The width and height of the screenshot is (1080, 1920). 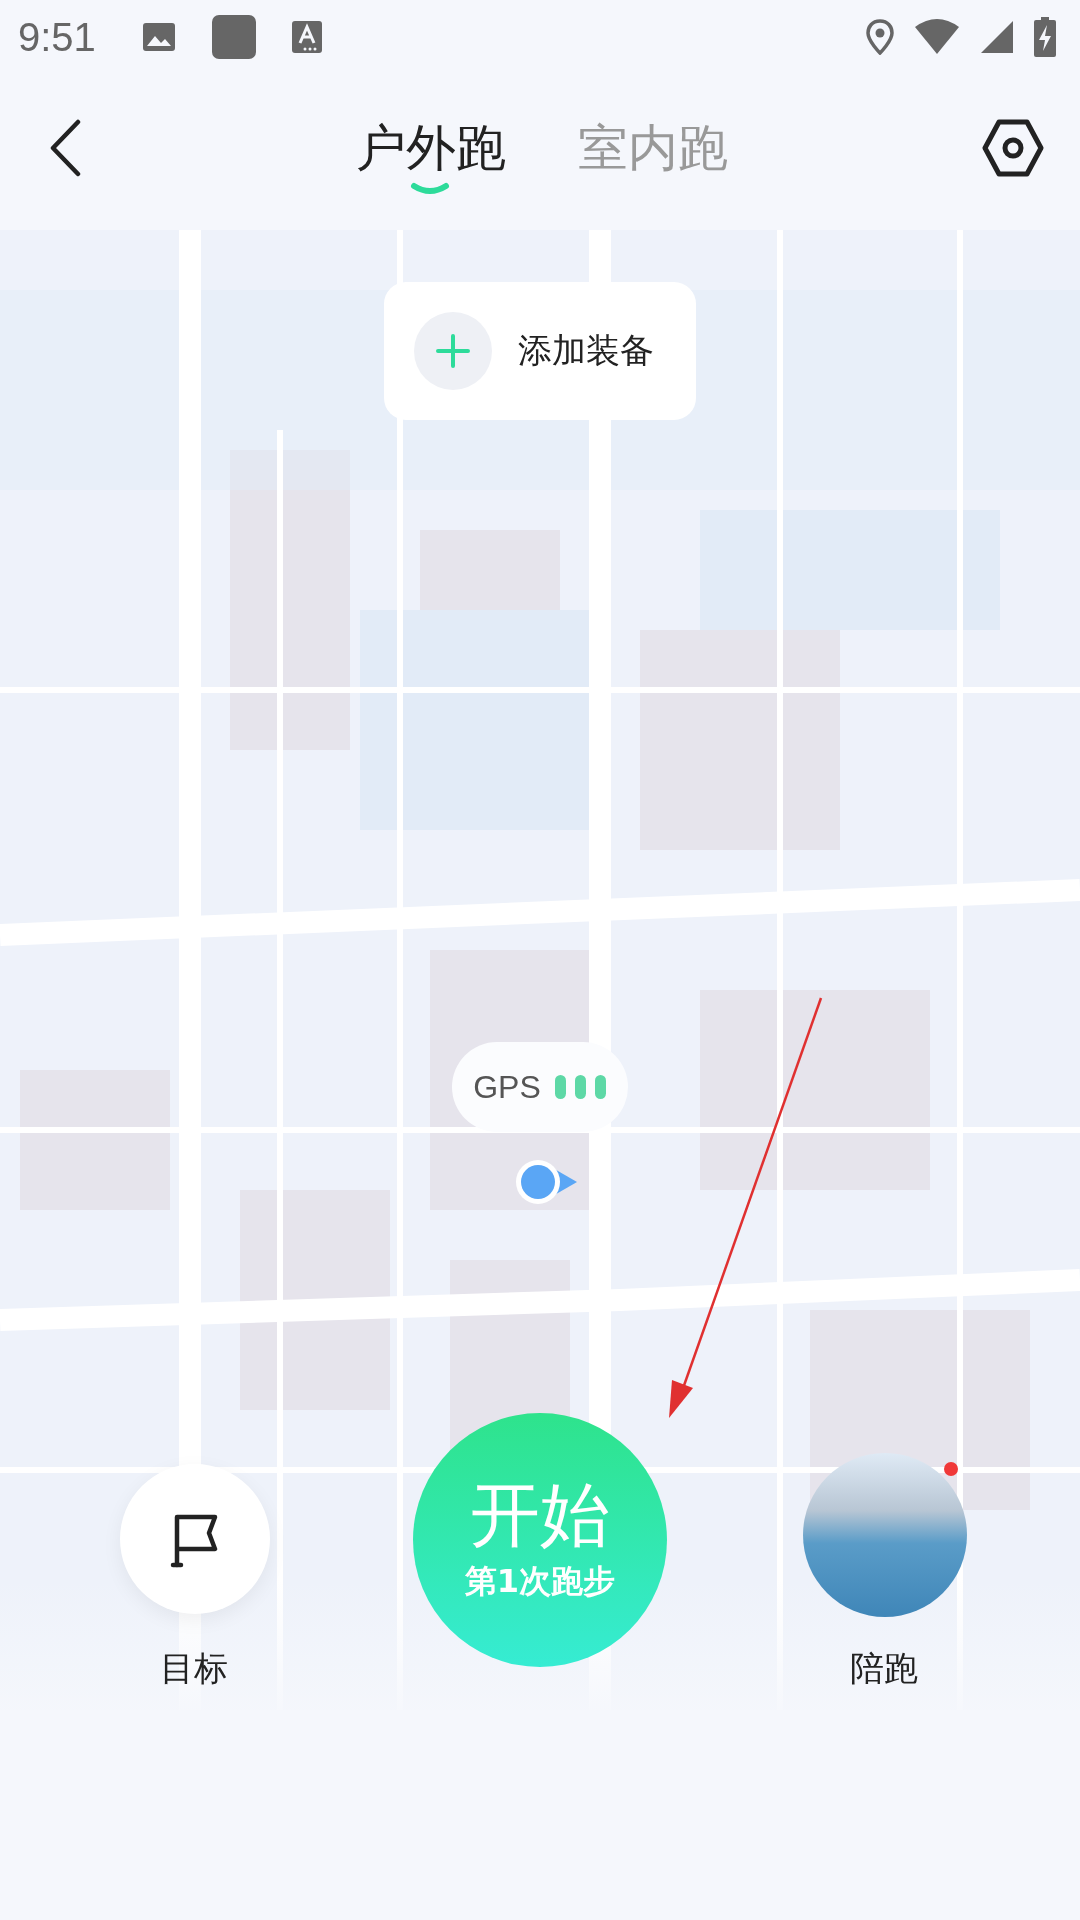 What do you see at coordinates (194, 1668) in the screenshot?
I see `goal-label: 目标` at bounding box center [194, 1668].